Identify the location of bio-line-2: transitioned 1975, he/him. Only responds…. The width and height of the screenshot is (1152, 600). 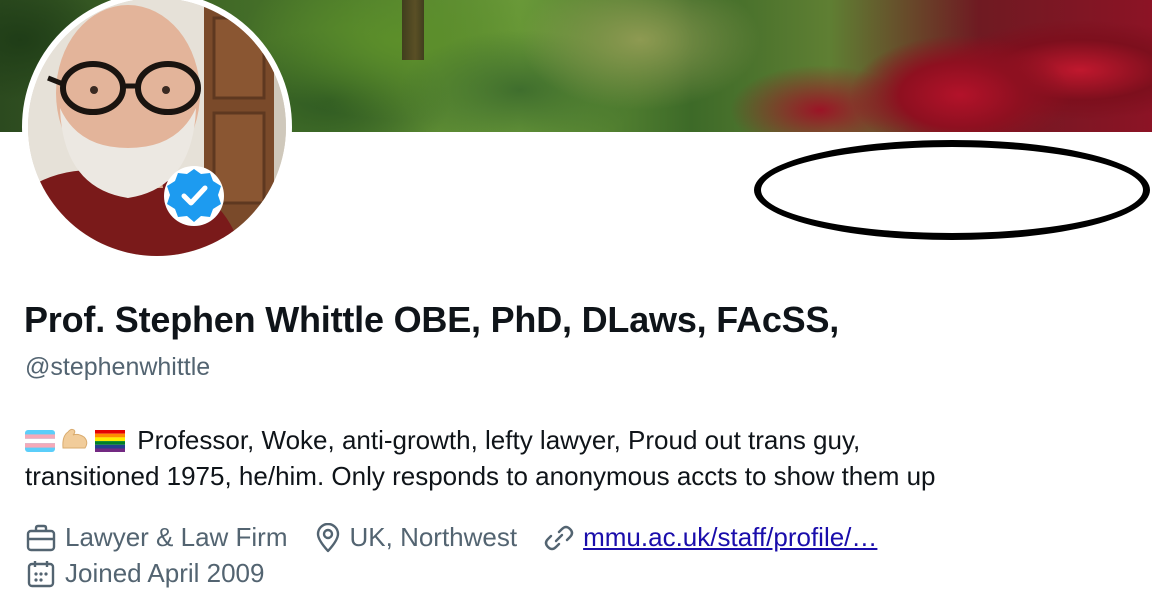
(480, 476).